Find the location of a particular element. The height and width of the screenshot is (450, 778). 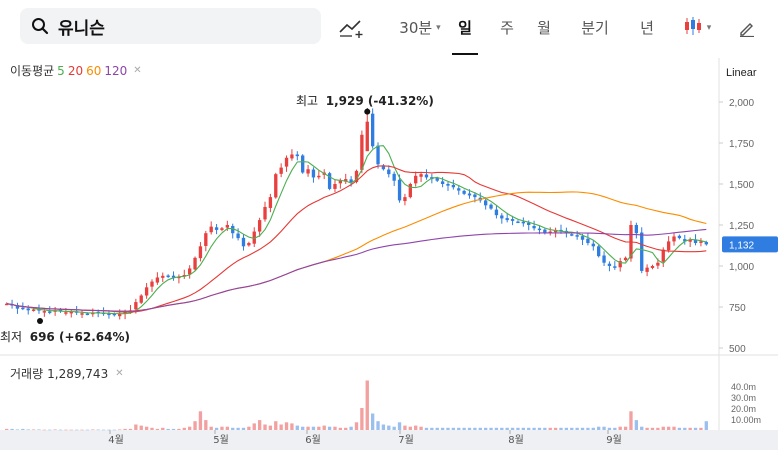

volume-label: 거래량 is located at coordinates (27, 374).